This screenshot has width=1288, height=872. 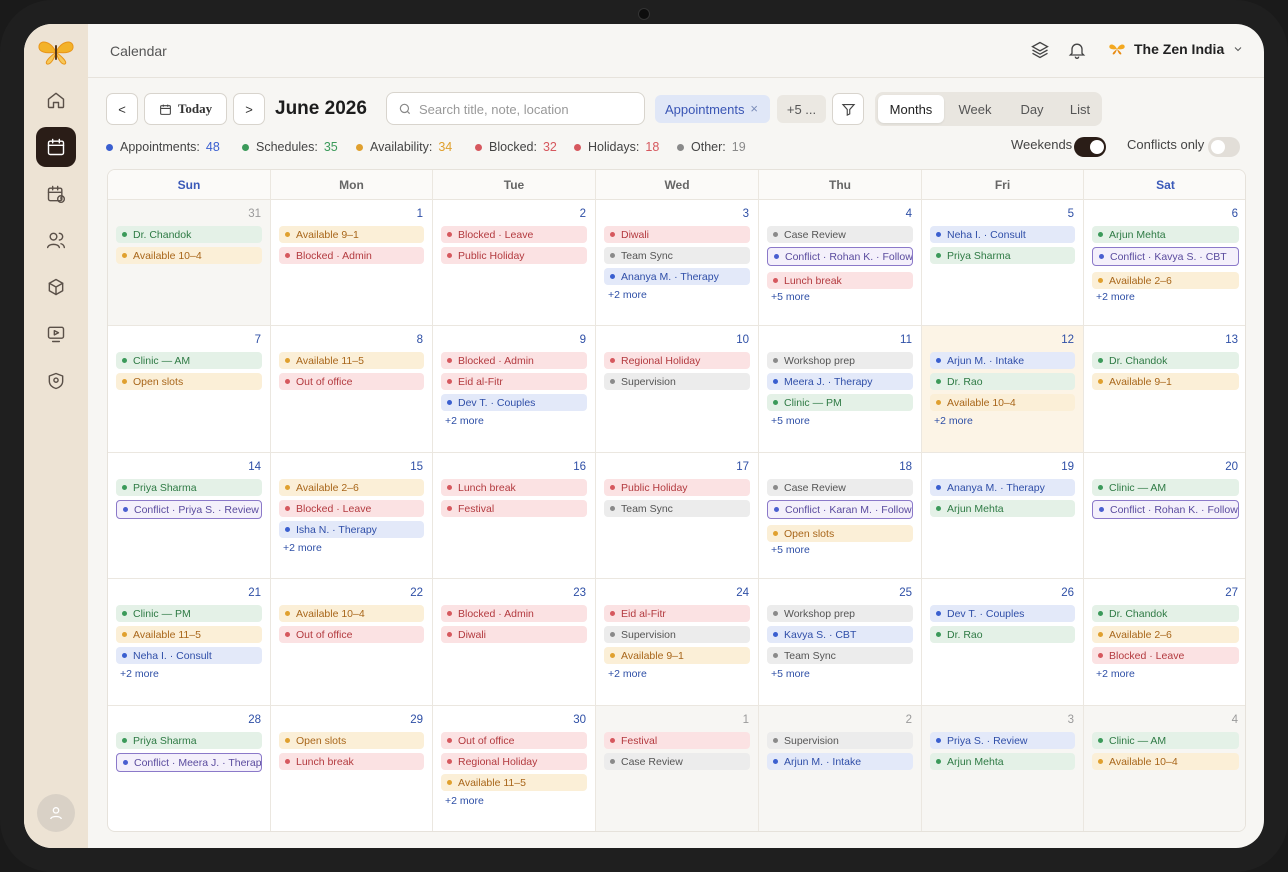 I want to click on conflict-event: Conflict · Karan M. · Follow-up, so click(x=840, y=509).